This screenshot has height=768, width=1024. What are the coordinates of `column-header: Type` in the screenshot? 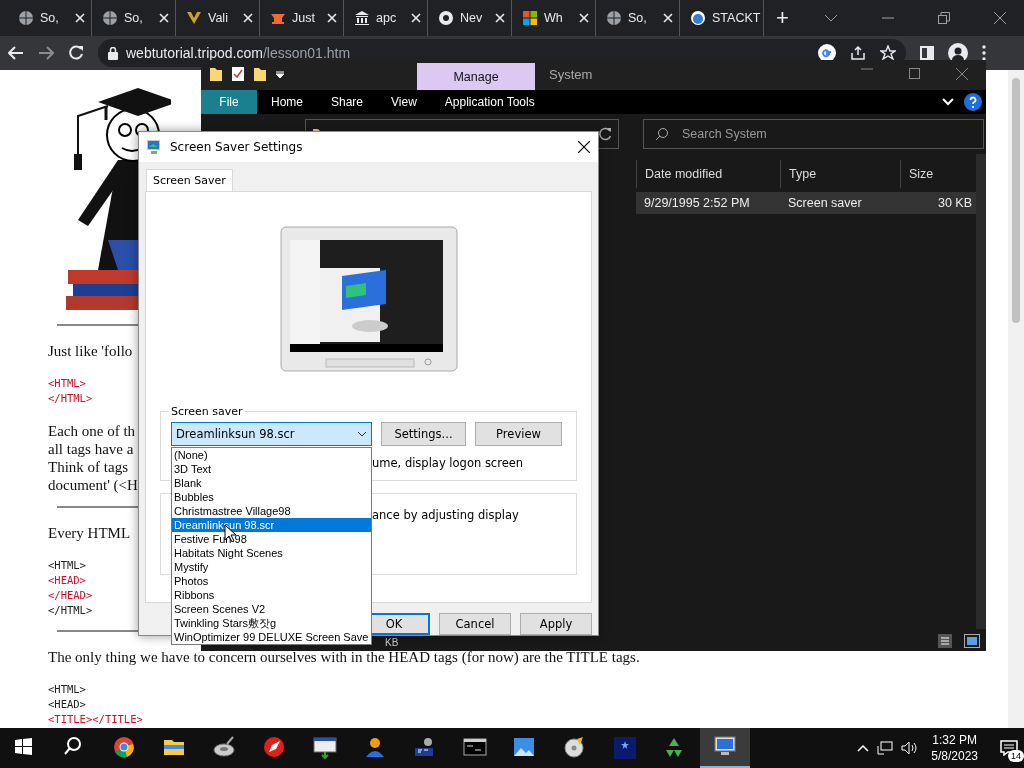 It's located at (840, 174).